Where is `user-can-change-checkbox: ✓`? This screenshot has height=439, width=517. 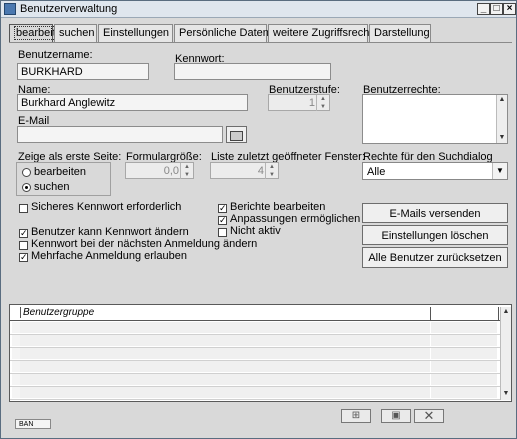
user-can-change-checkbox: ✓ is located at coordinates (23, 233).